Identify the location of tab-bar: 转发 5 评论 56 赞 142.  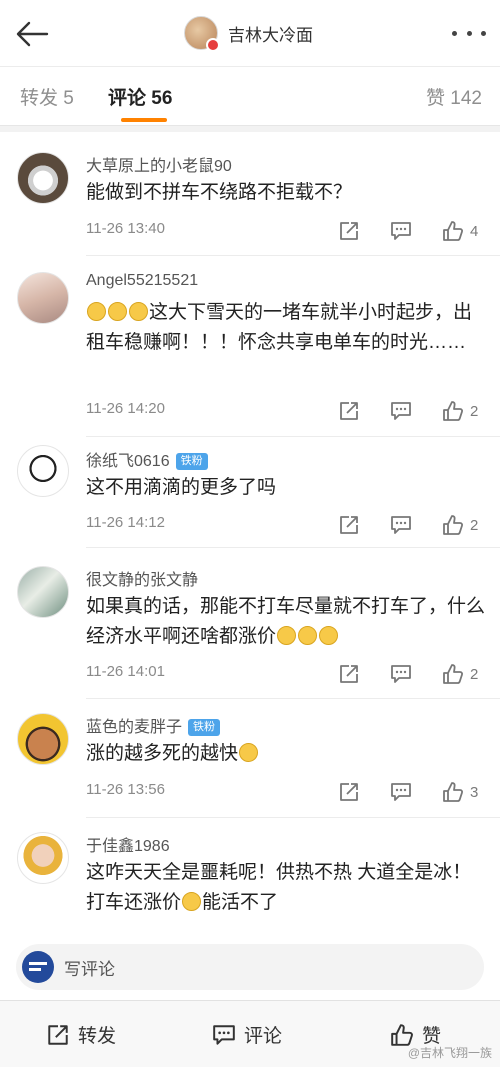
(250, 96).